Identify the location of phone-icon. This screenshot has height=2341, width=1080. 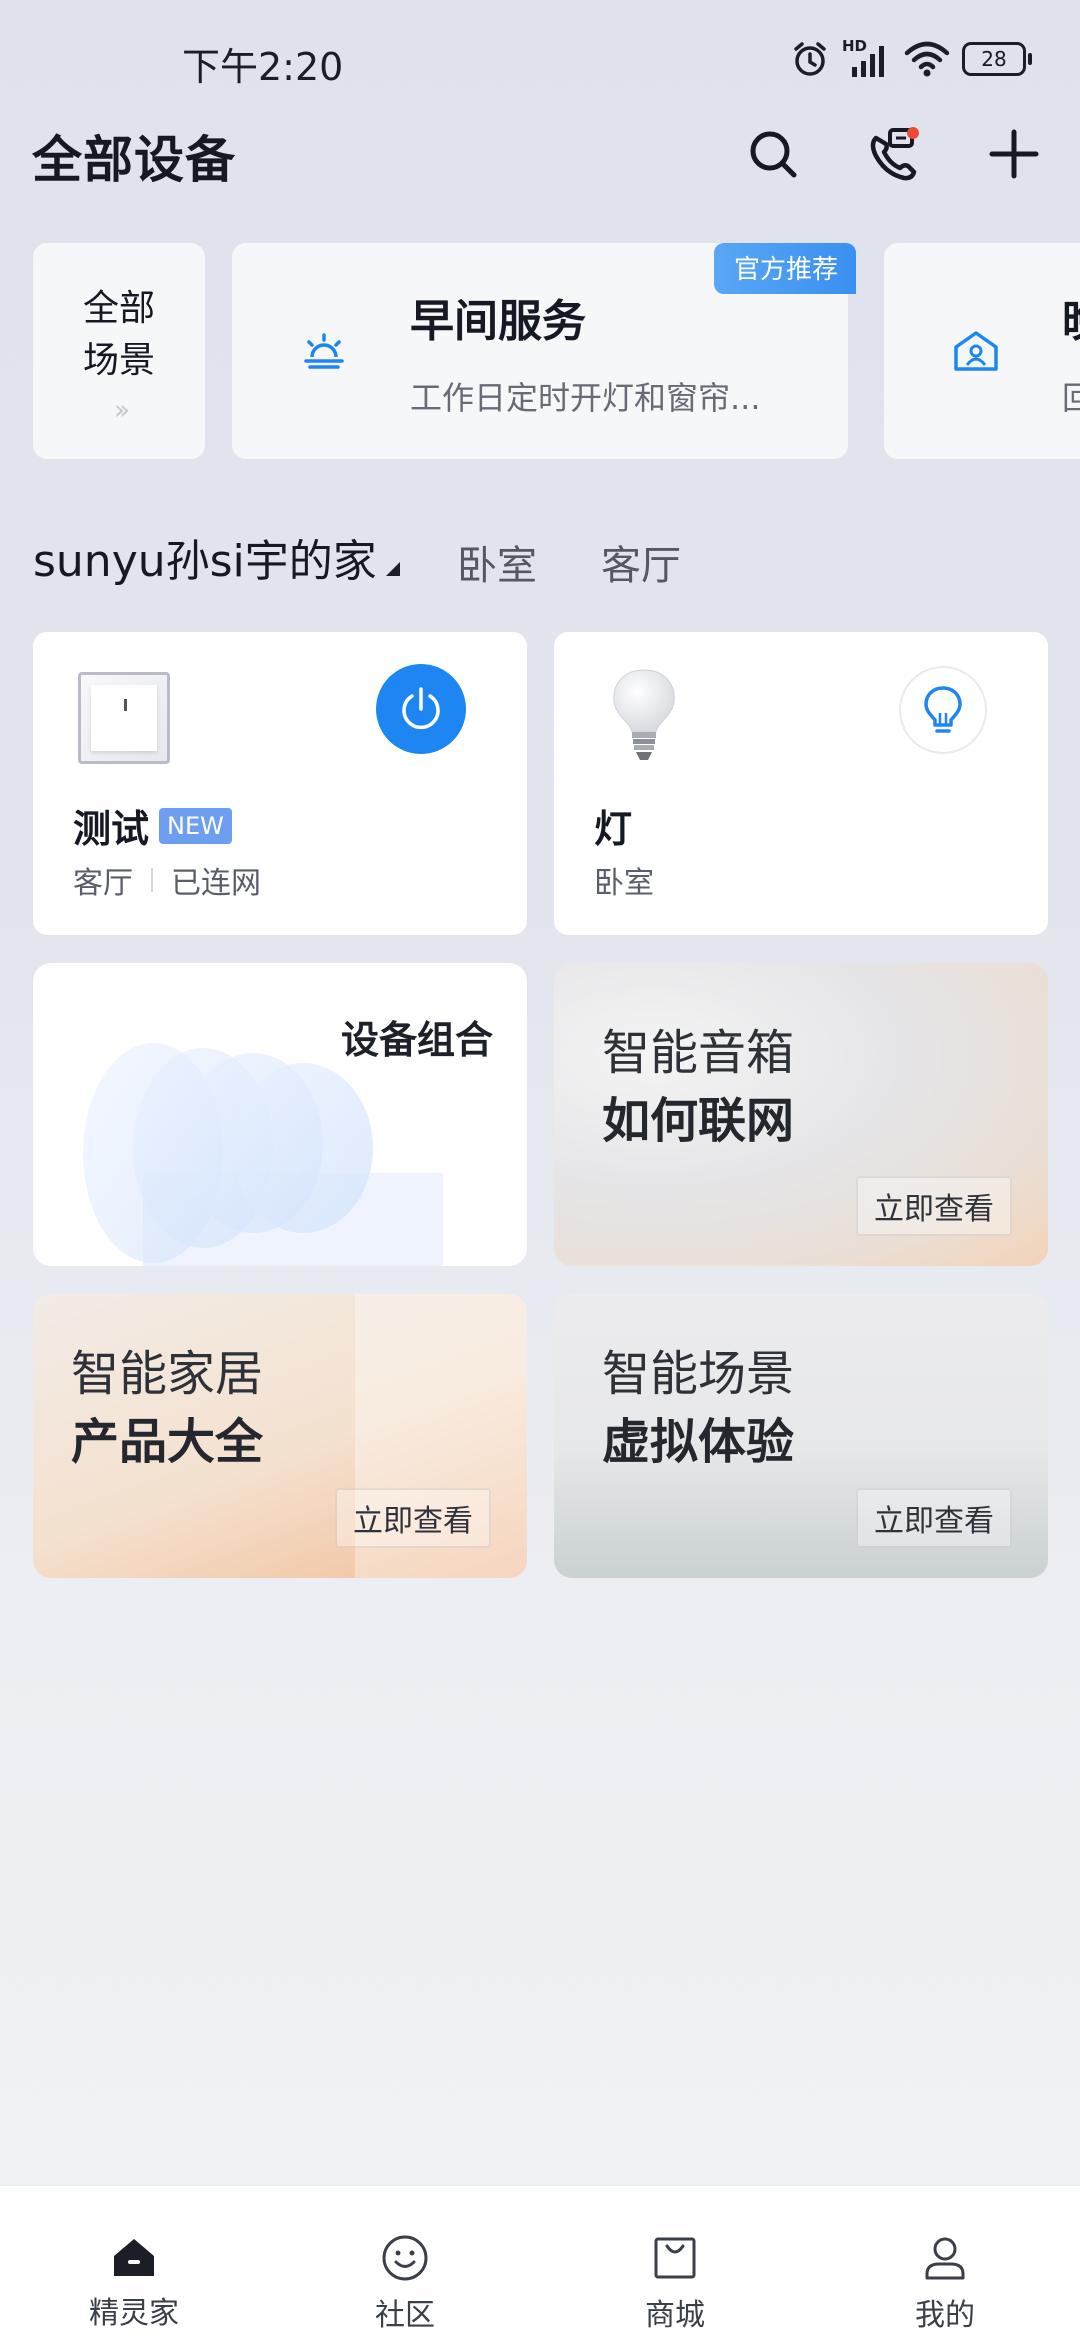
(894, 154).